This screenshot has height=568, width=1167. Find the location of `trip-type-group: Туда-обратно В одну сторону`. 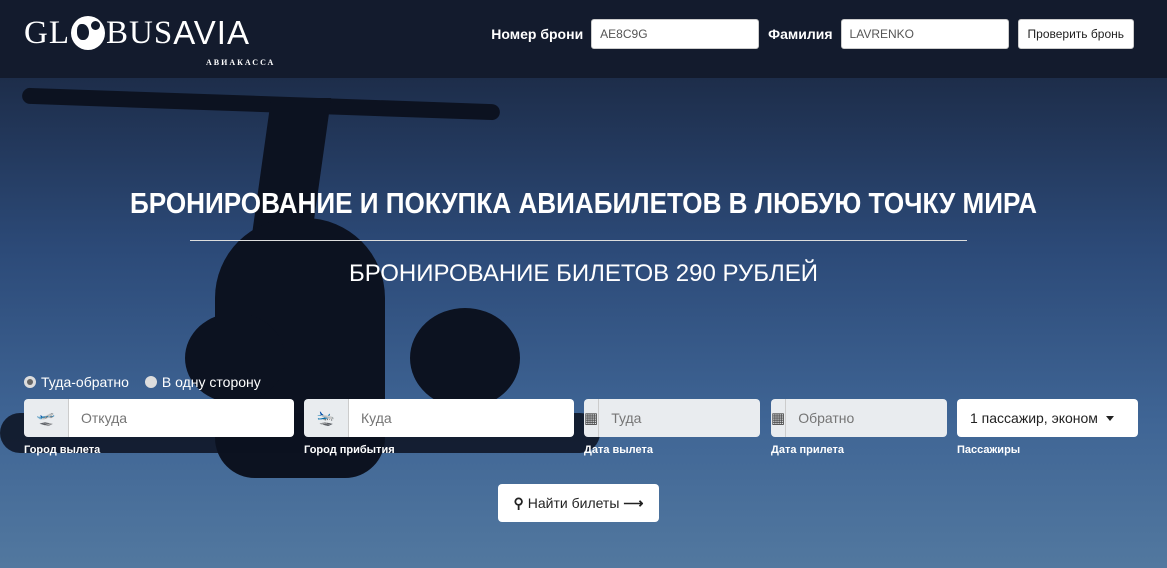

trip-type-group: Туда-обратно В одну сторону is located at coordinates (142, 382).